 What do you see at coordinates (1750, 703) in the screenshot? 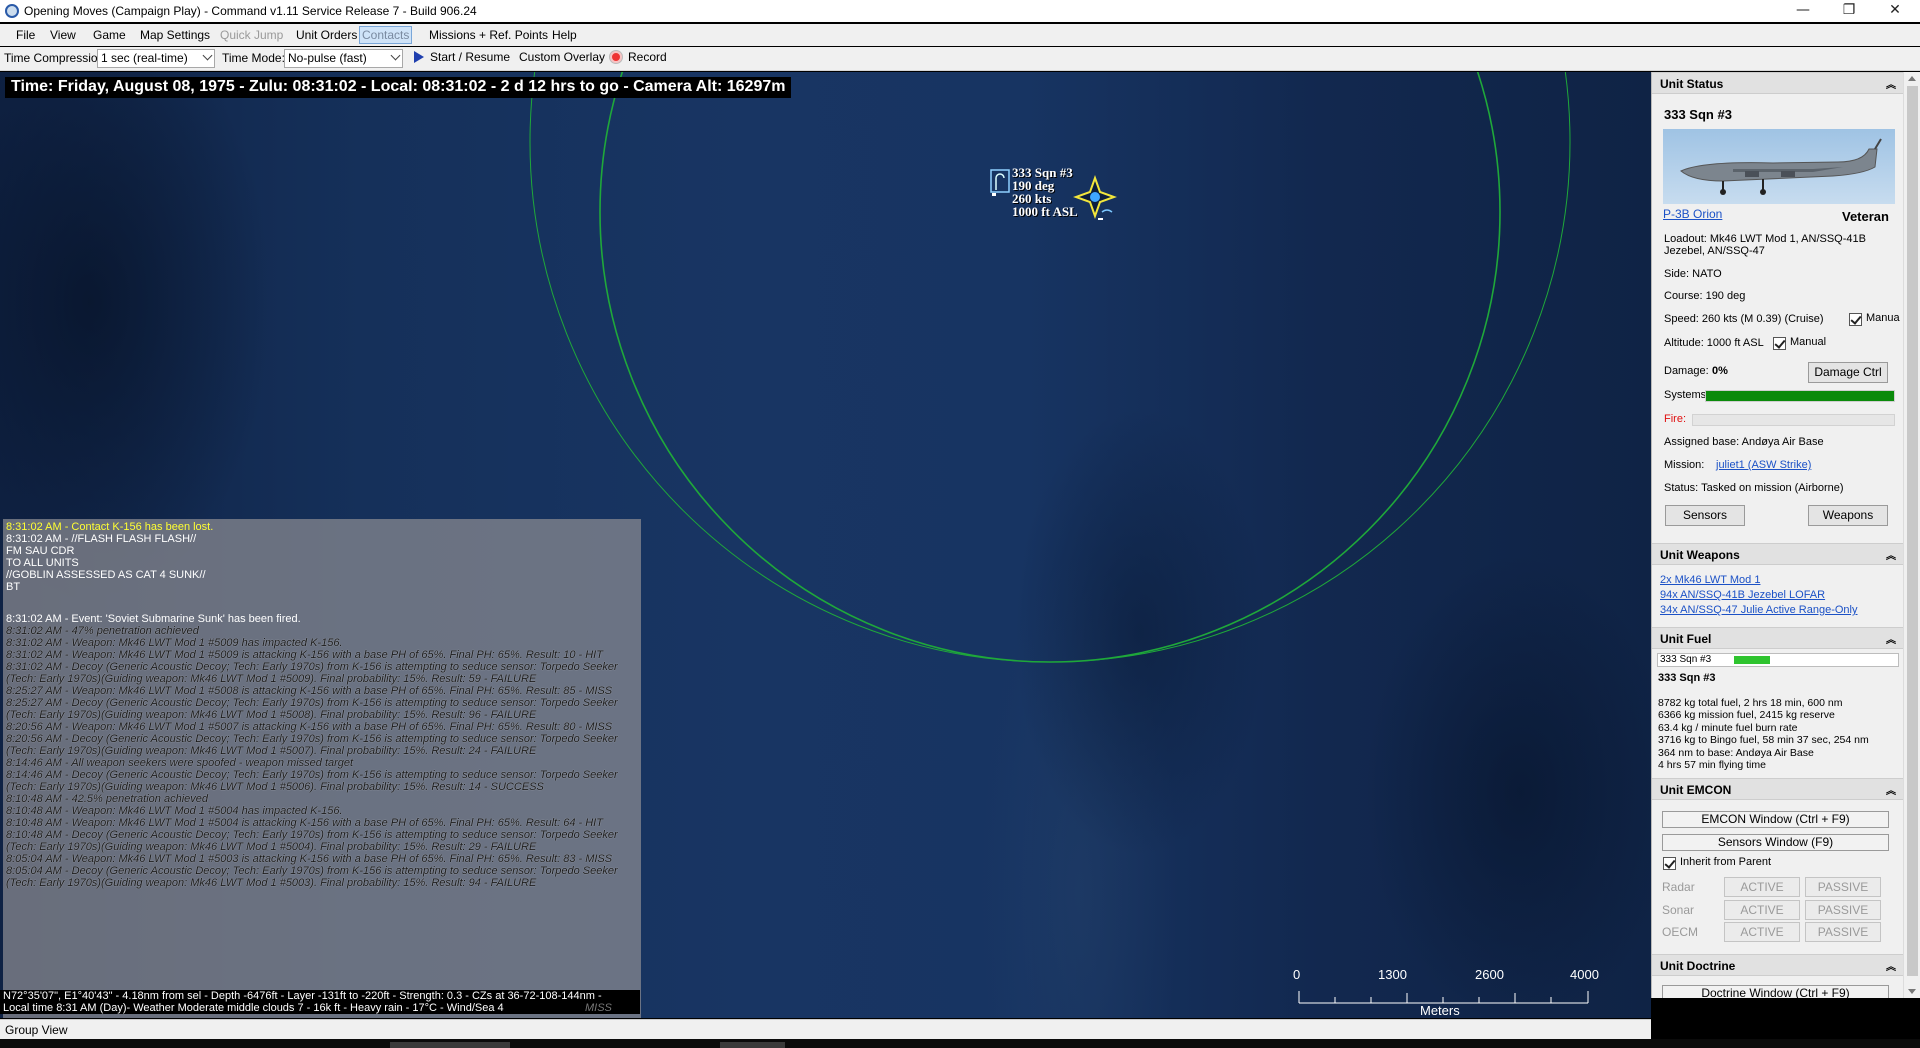
I see `fuel-line: 8782 kg total fuel, 2 hrs 18 min, 600 nm` at bounding box center [1750, 703].